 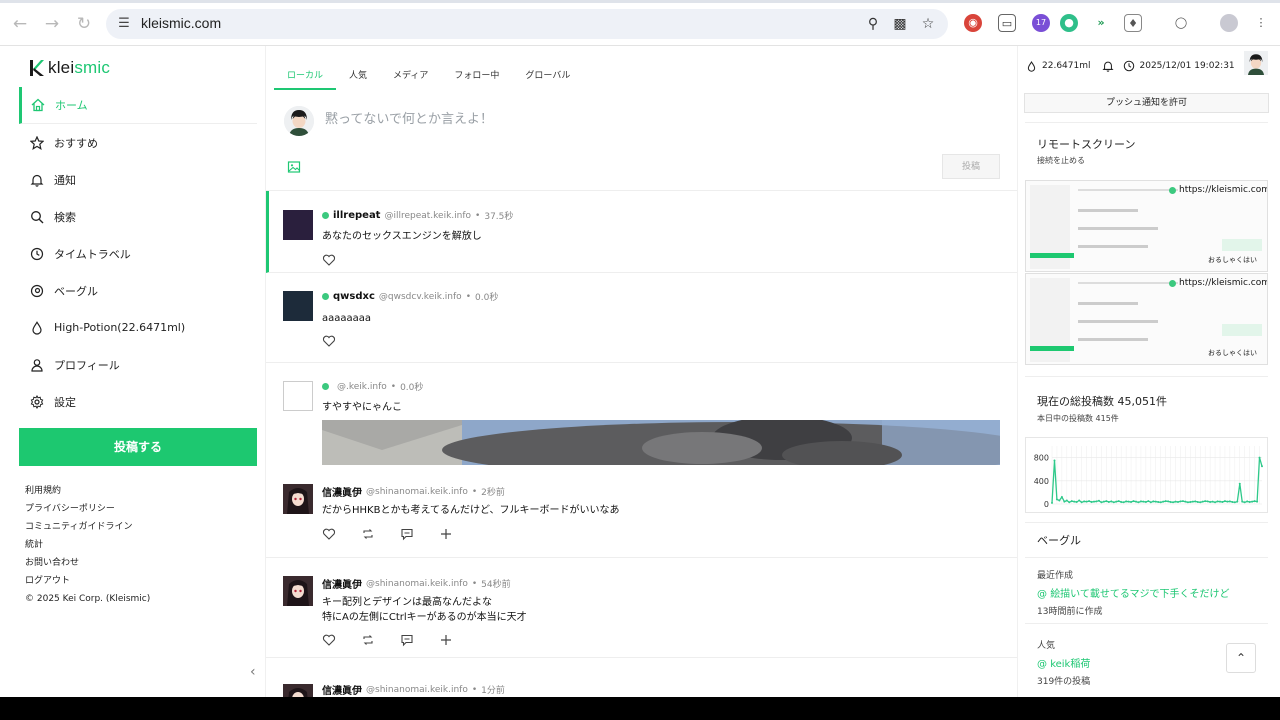 I want to click on image-attach-icon, so click(x=294, y=167).